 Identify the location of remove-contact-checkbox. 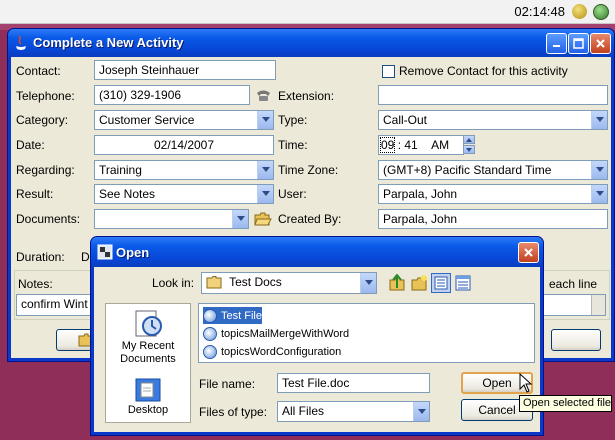
(388, 71).